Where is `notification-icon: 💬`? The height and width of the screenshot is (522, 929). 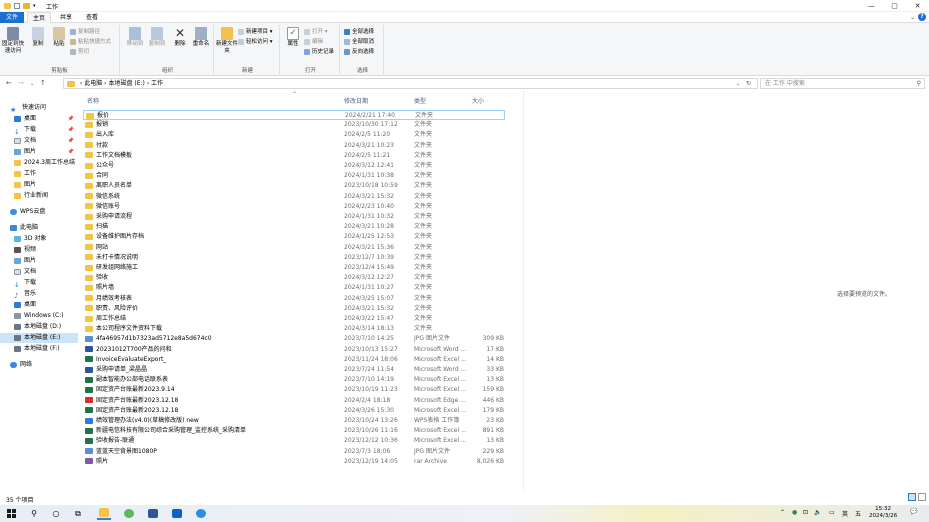 notification-icon: 💬 is located at coordinates (913, 511).